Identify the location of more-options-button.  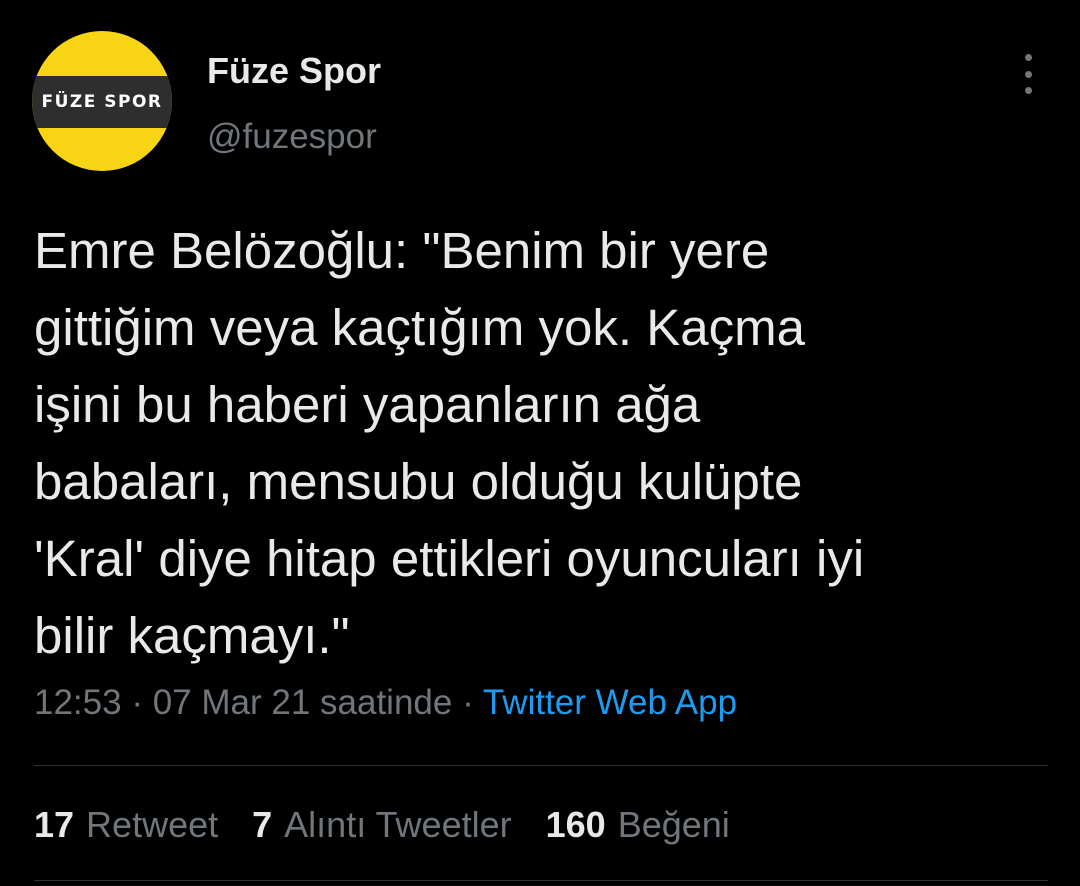
(1028, 74).